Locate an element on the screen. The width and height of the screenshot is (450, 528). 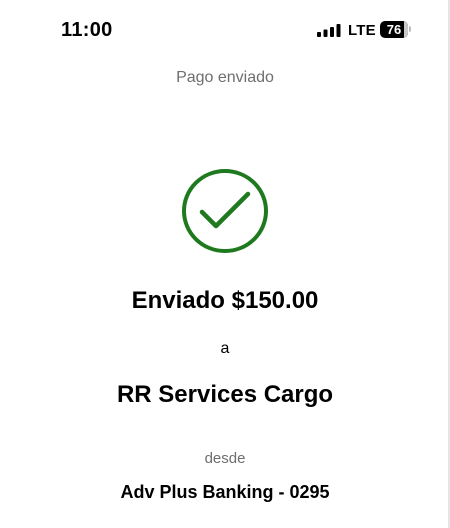
battery-cap is located at coordinates (410, 29).